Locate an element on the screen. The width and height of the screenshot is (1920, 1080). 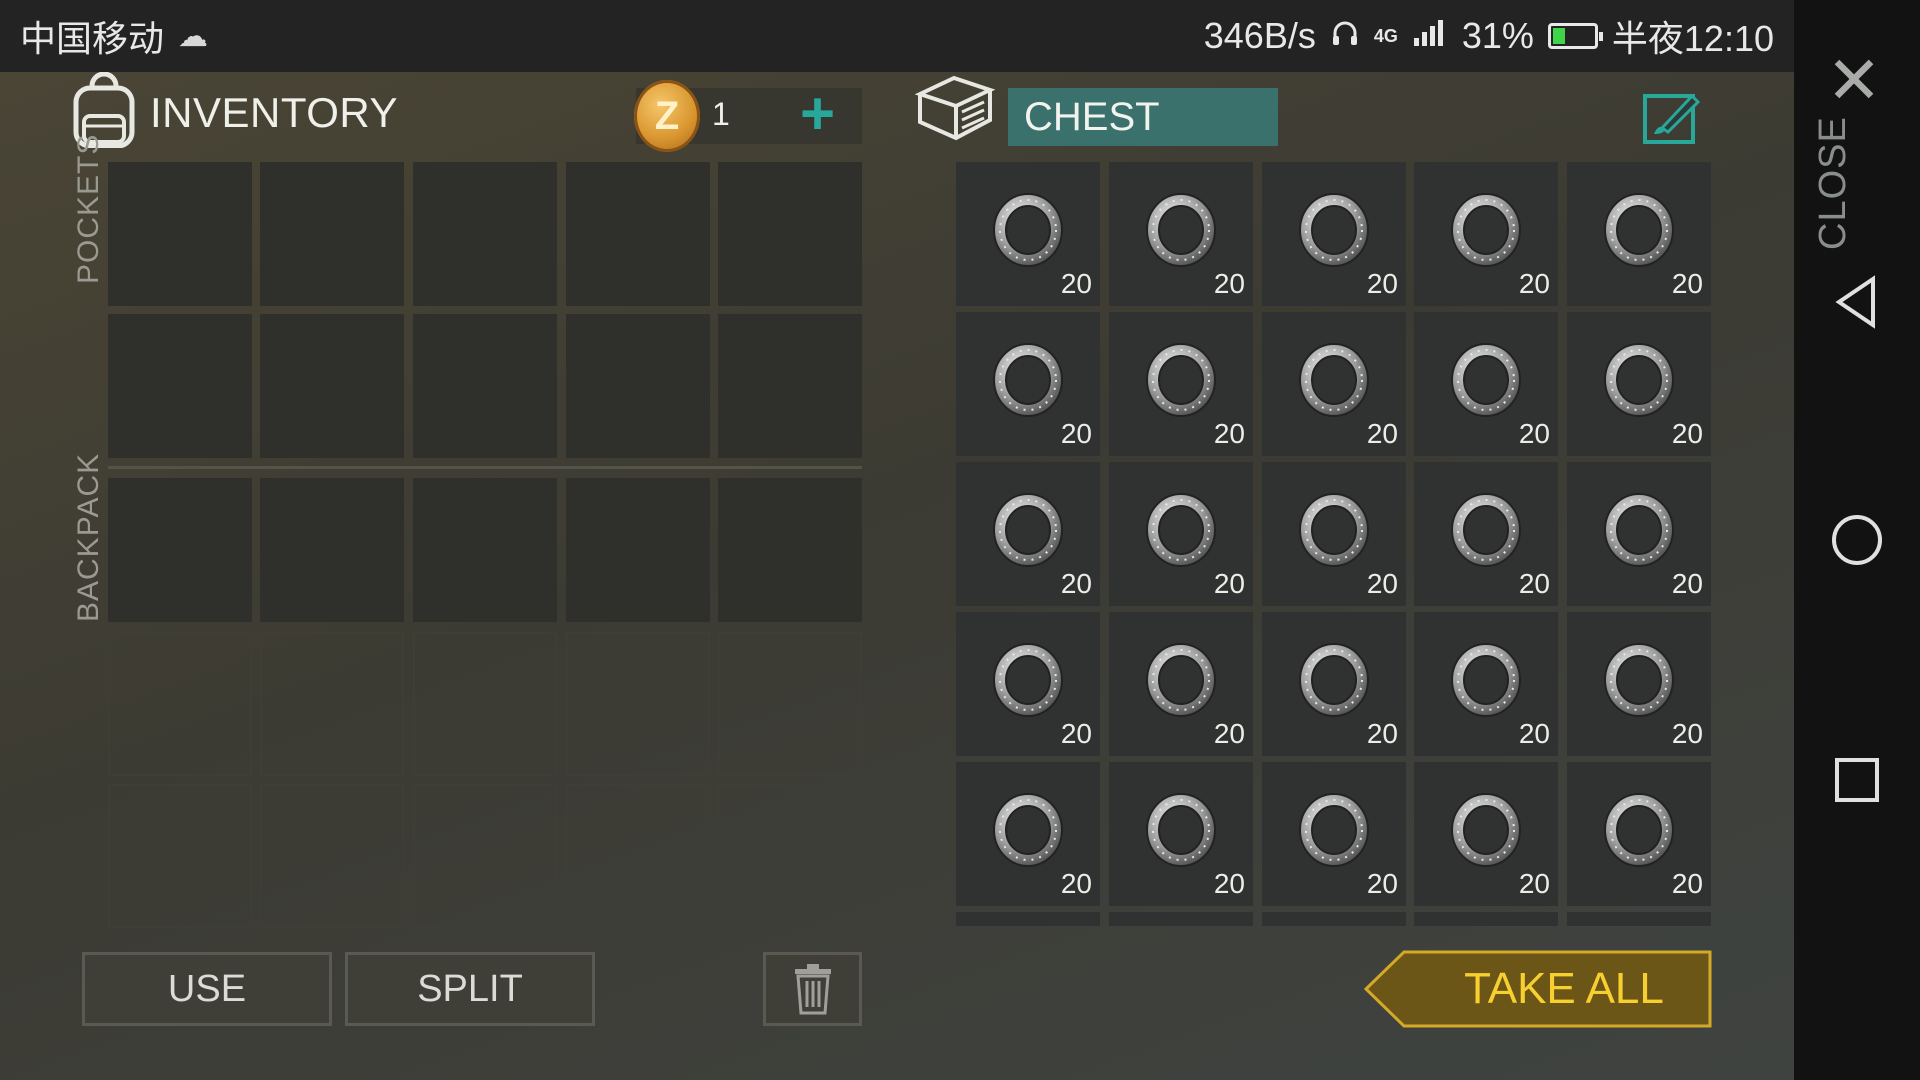
delete-button is located at coordinates (812, 989).